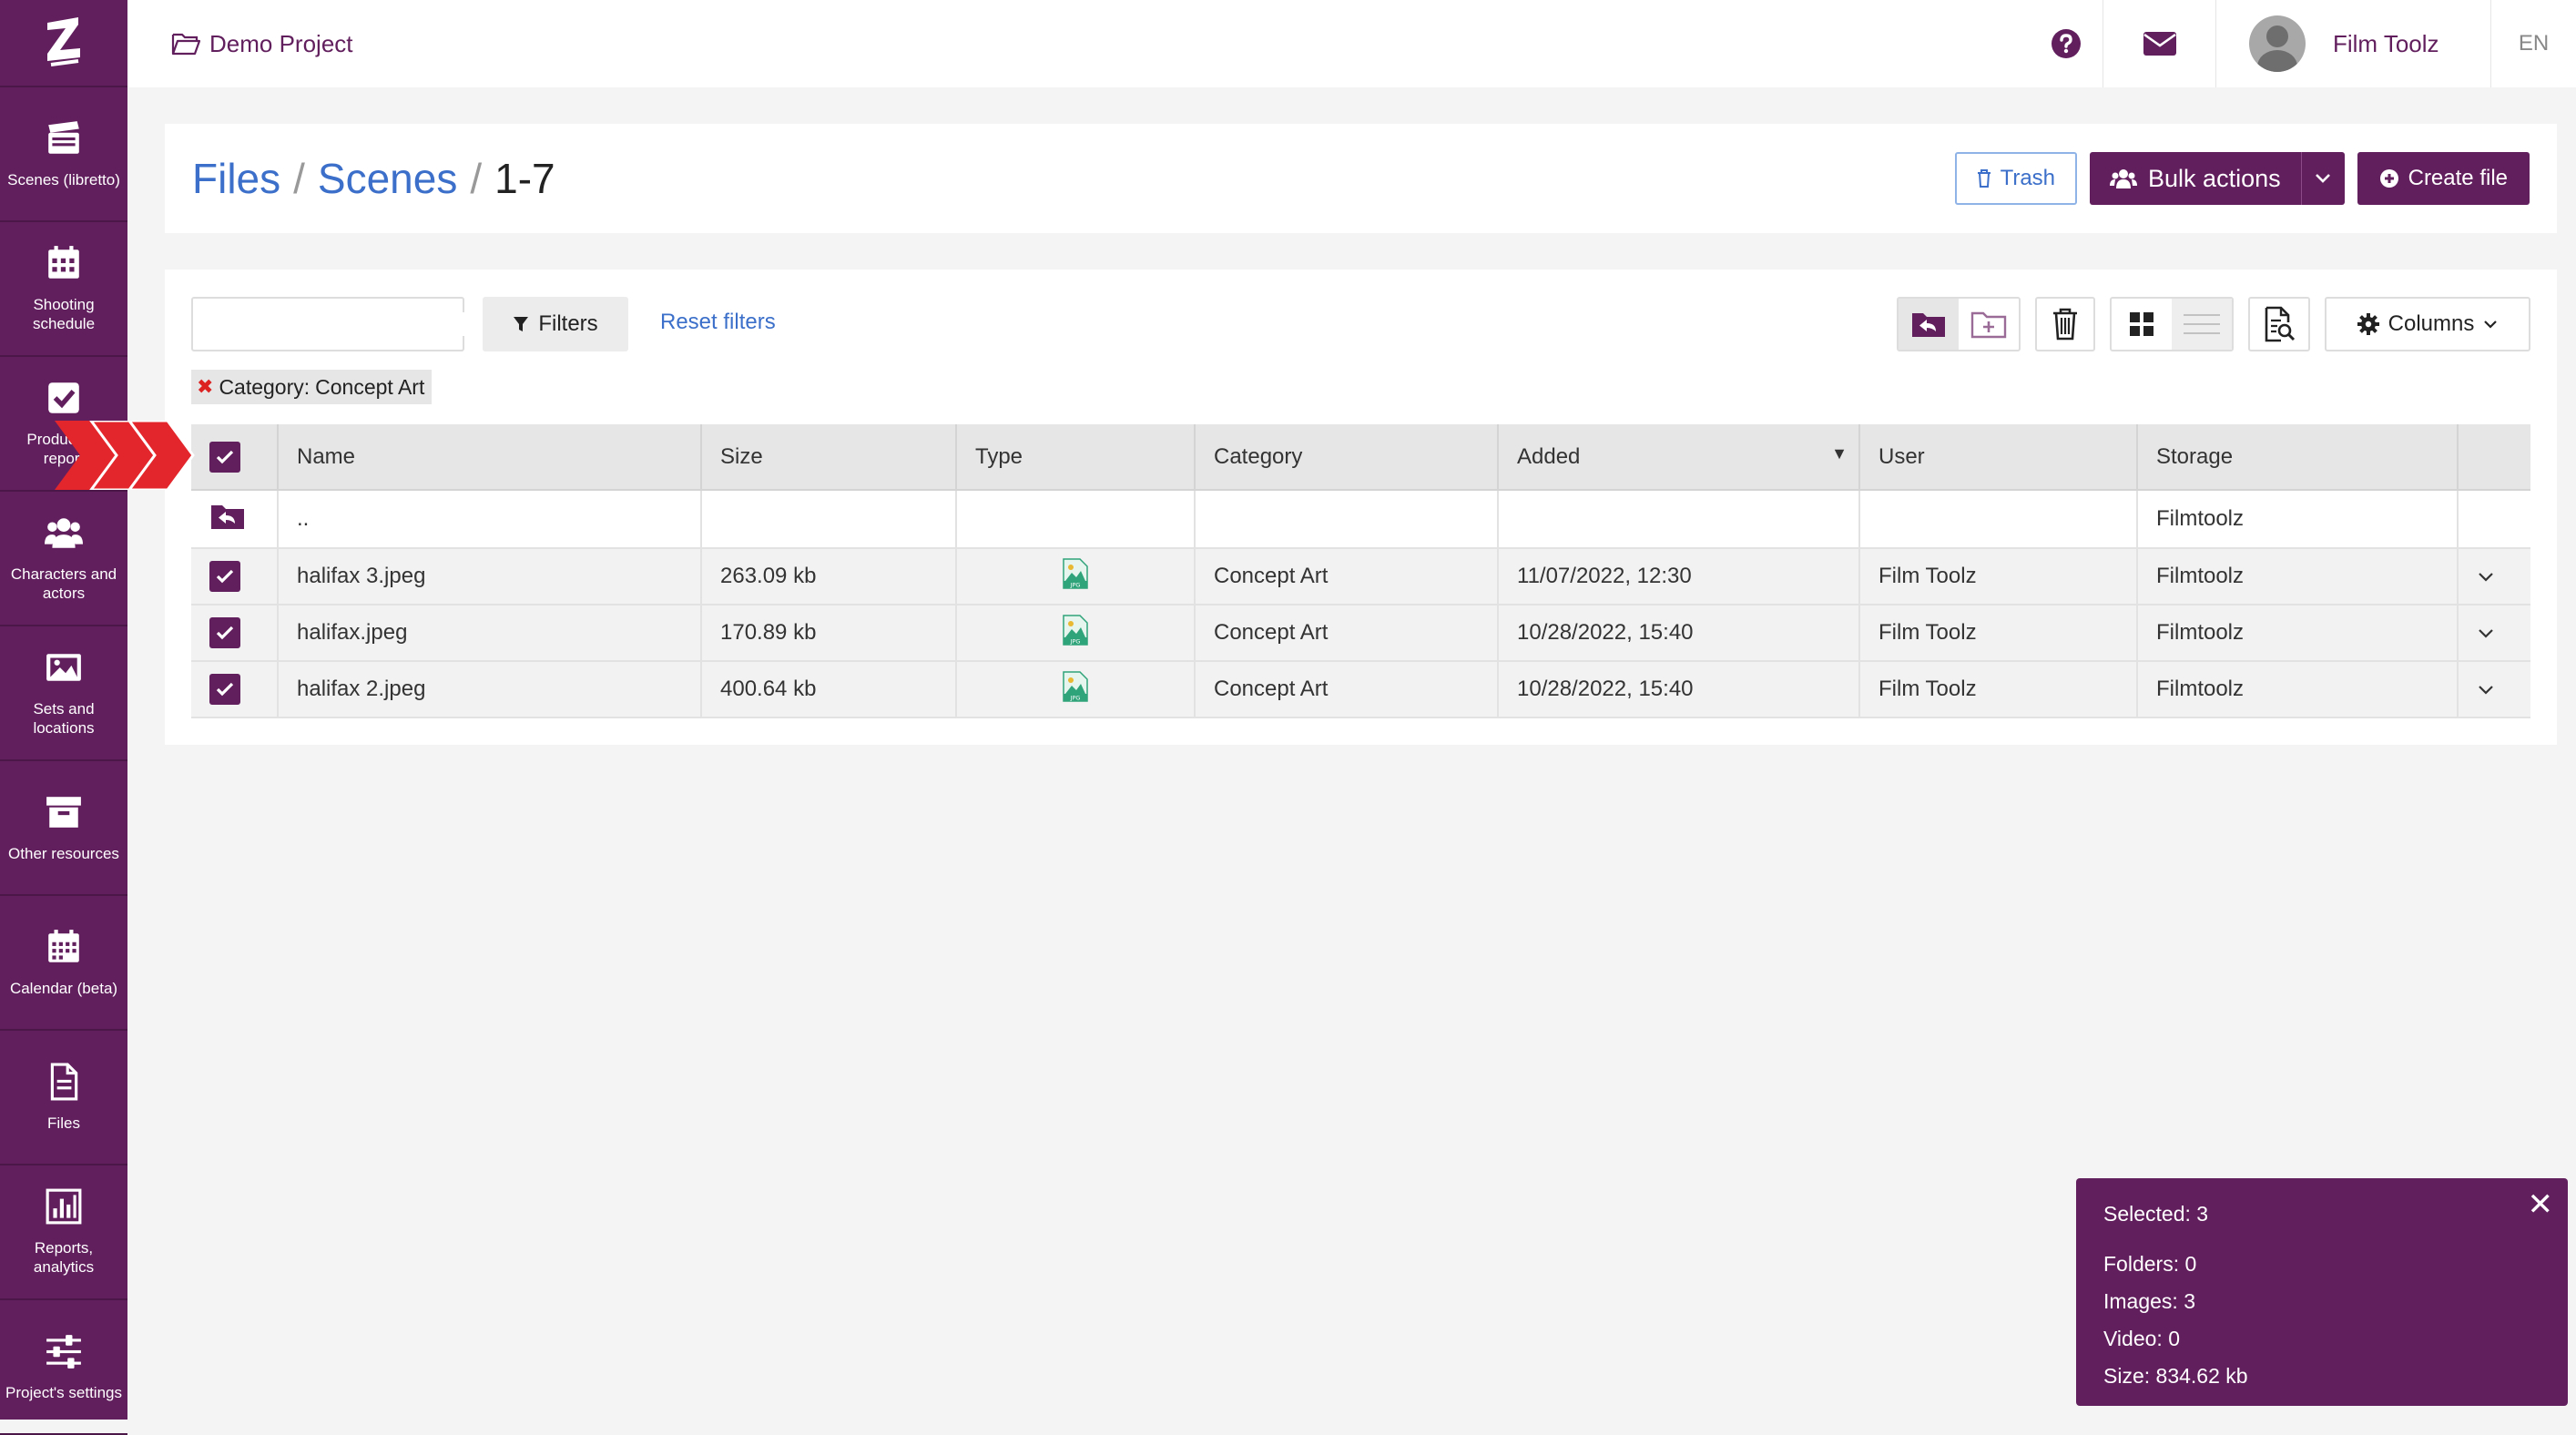 This screenshot has width=2576, height=1435. What do you see at coordinates (2298, 577) in the screenshot?
I see `file-storage: Filmtoolz` at bounding box center [2298, 577].